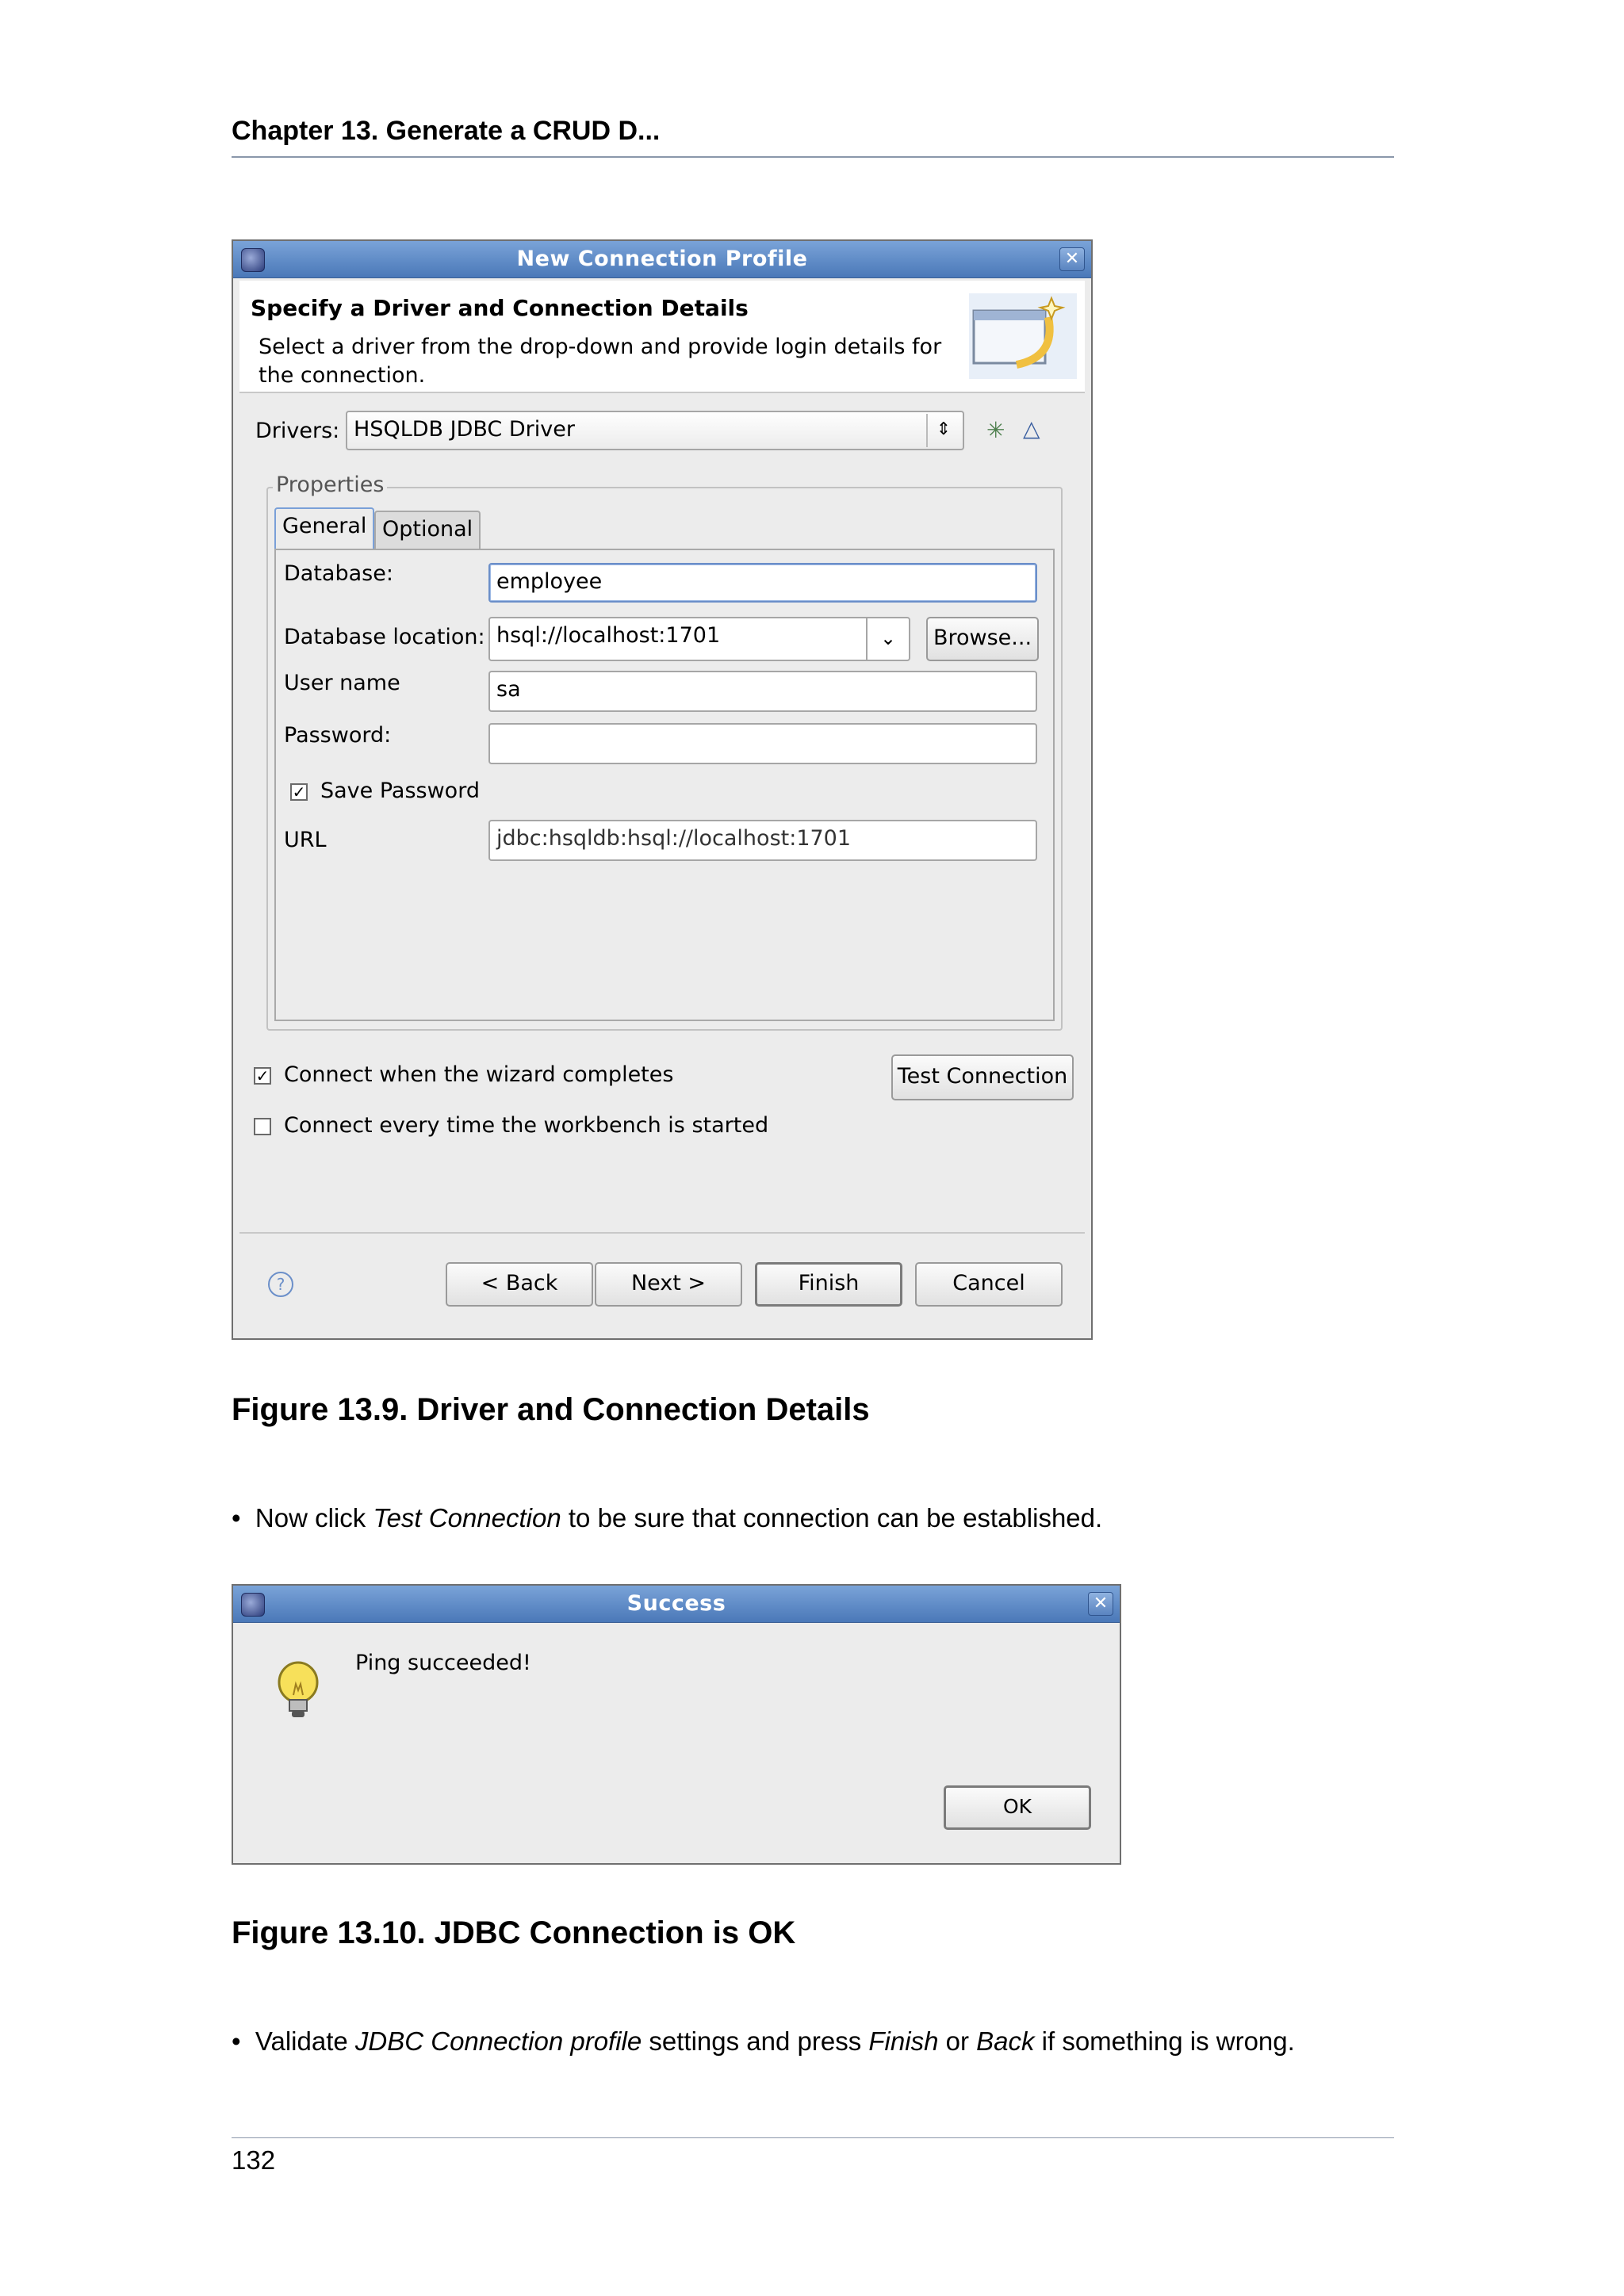 This screenshot has height=2296, width=1624. Describe the element at coordinates (479, 1075) in the screenshot. I see `connect-wizard-label: Connect when the wizard completes` at that location.